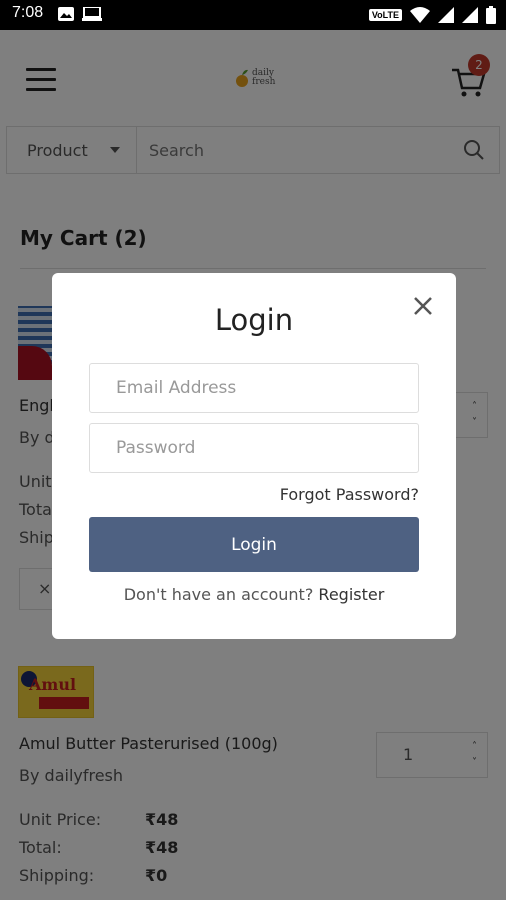 The height and width of the screenshot is (900, 506). What do you see at coordinates (423, 306) in the screenshot?
I see `close-icon` at bounding box center [423, 306].